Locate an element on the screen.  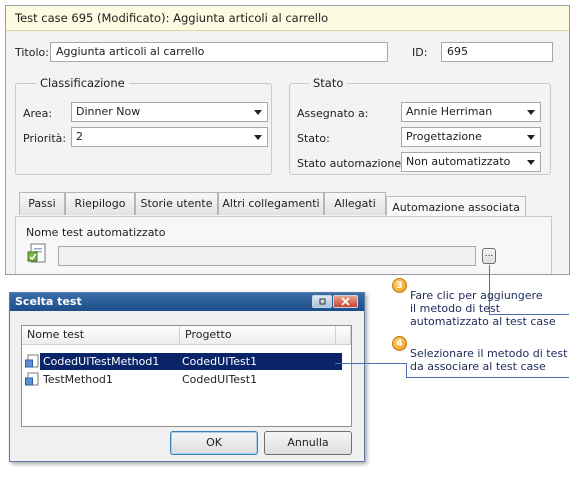
restore-button is located at coordinates (322, 301).